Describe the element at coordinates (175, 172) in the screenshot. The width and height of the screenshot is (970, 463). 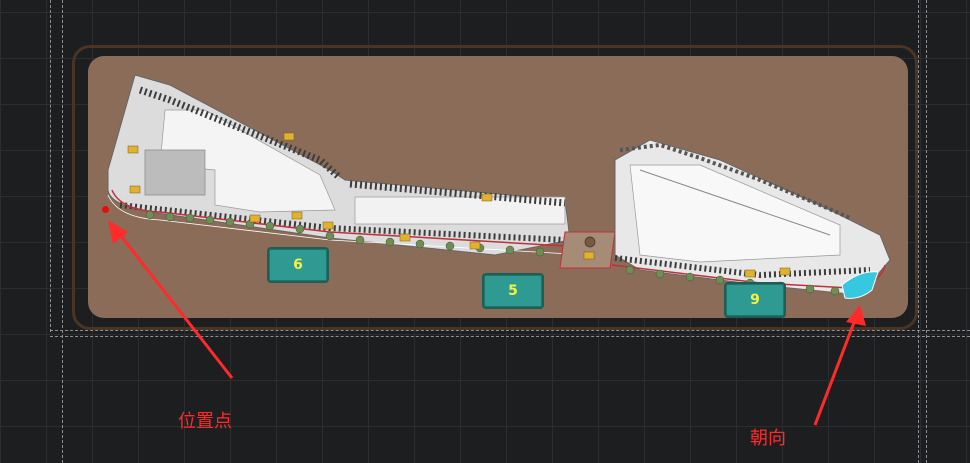
I see `courtyard-block` at that location.